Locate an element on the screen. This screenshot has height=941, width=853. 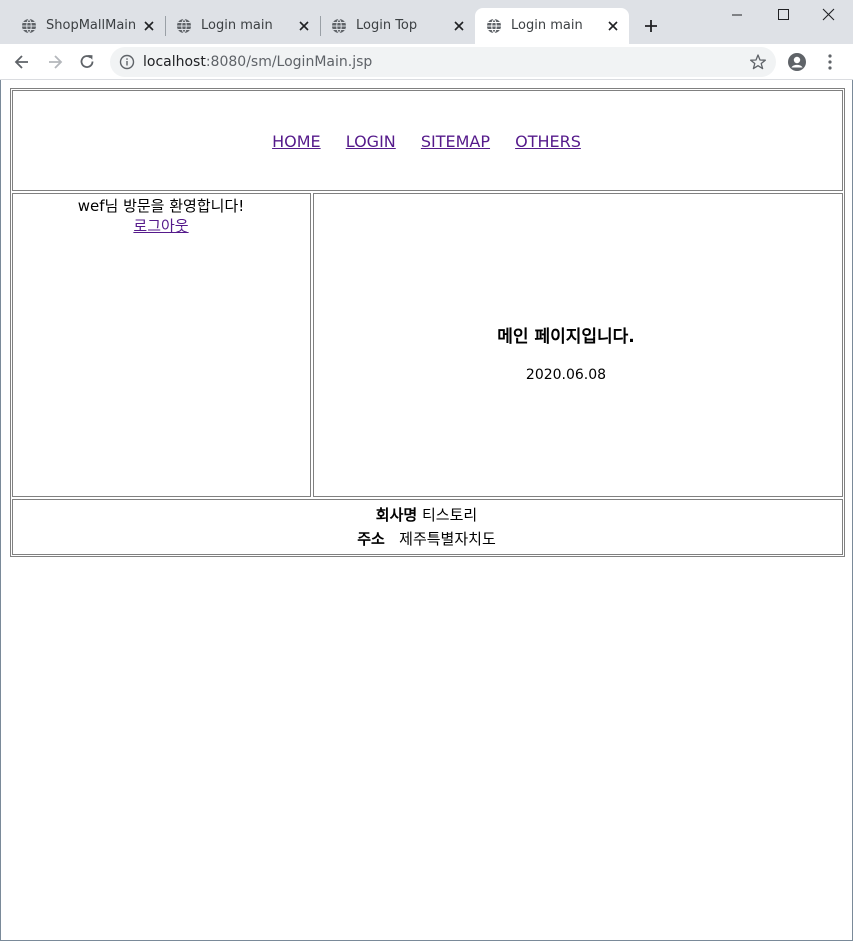
footer-company: 회사명 티스토리 is located at coordinates (426, 515).